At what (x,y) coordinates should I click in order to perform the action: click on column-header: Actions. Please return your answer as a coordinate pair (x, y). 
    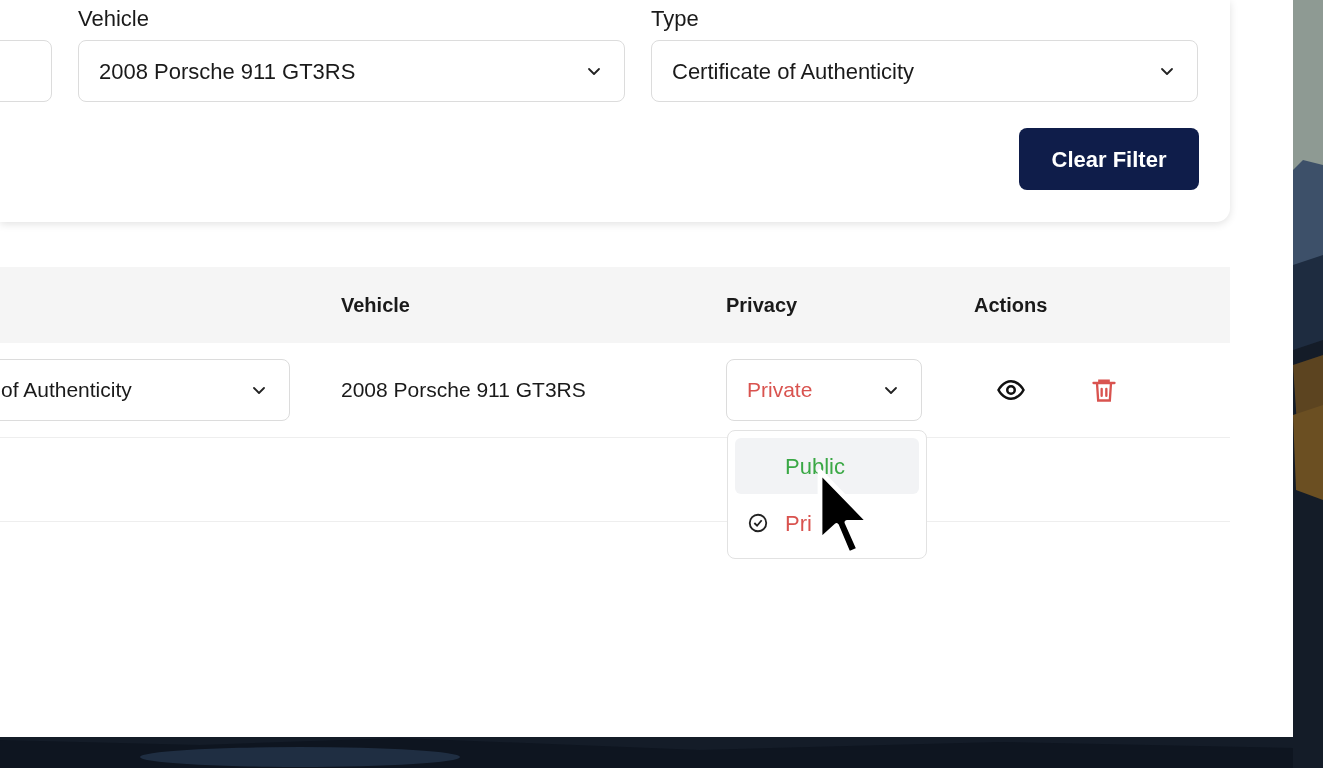
    Looking at the image, I should click on (1011, 305).